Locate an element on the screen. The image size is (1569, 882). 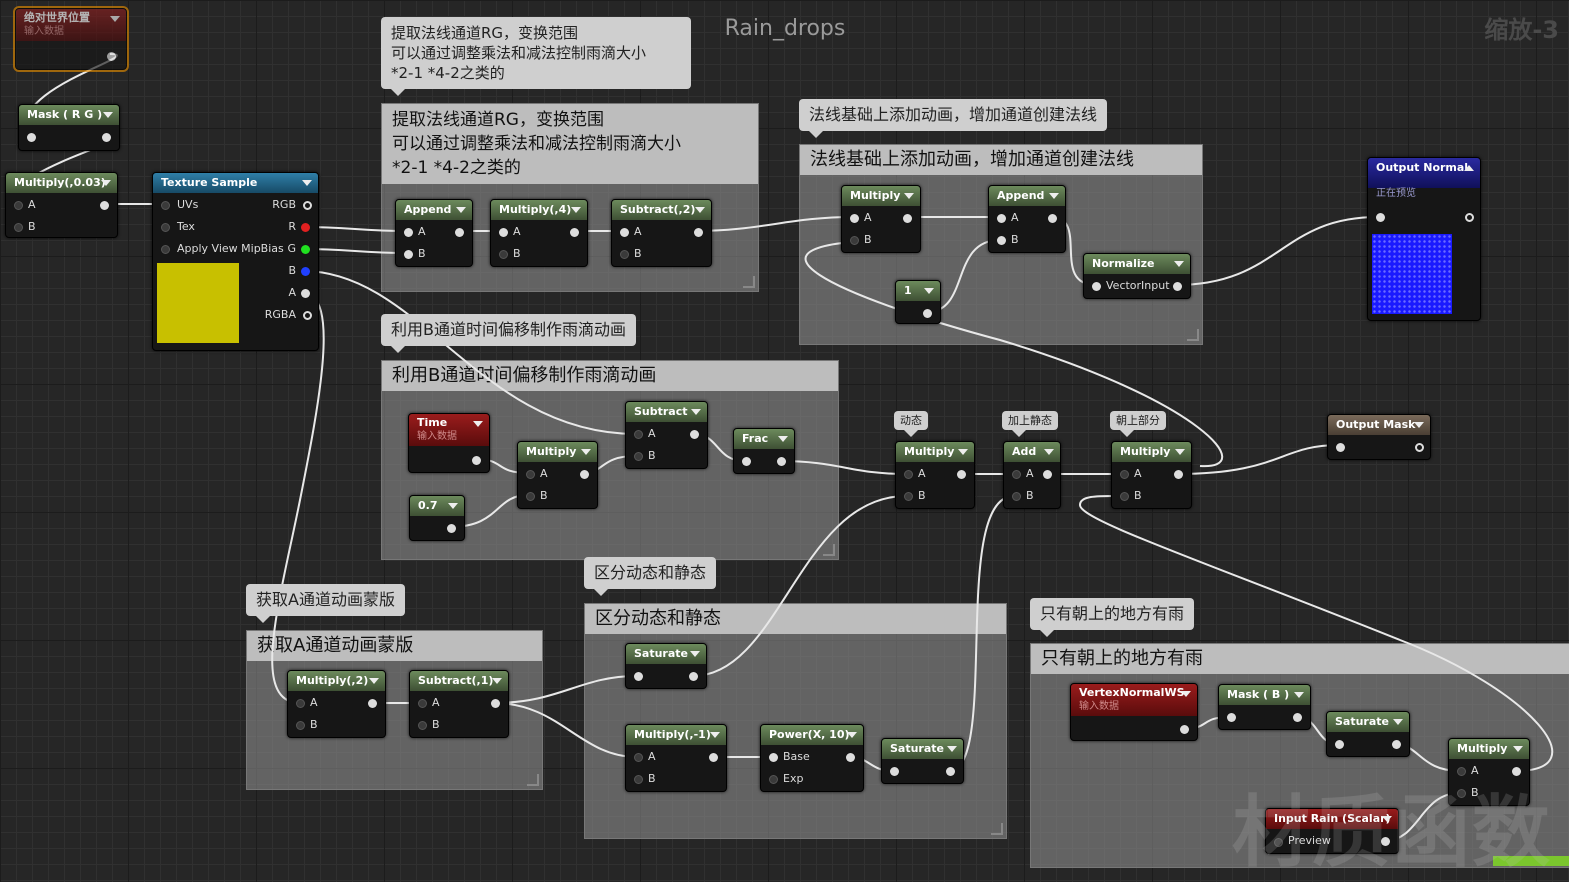
node-add: Add A B is located at coordinates (1032, 475).